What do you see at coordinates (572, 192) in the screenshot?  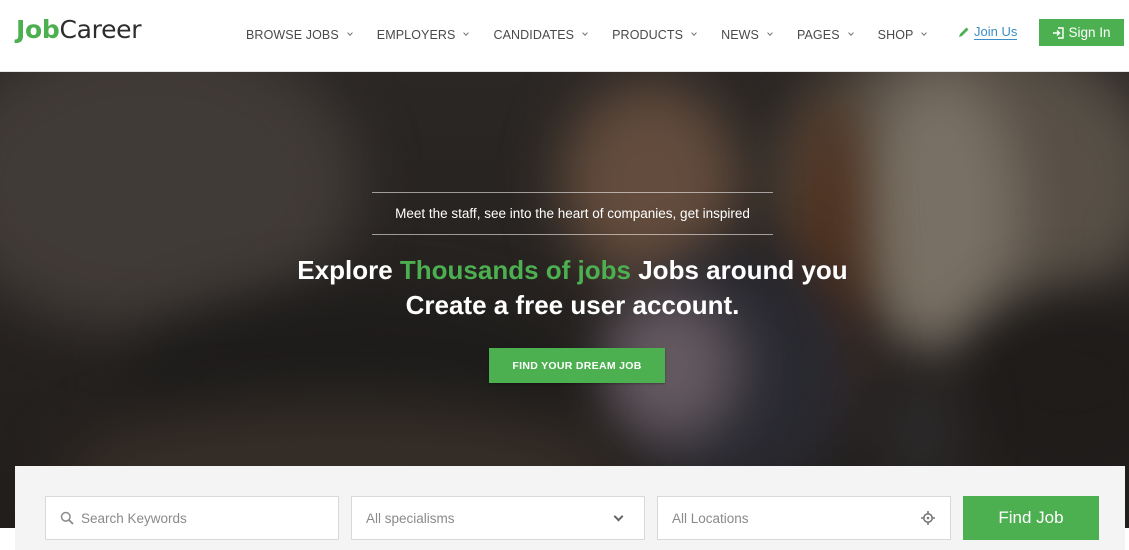 I see `tagline-rule-top` at bounding box center [572, 192].